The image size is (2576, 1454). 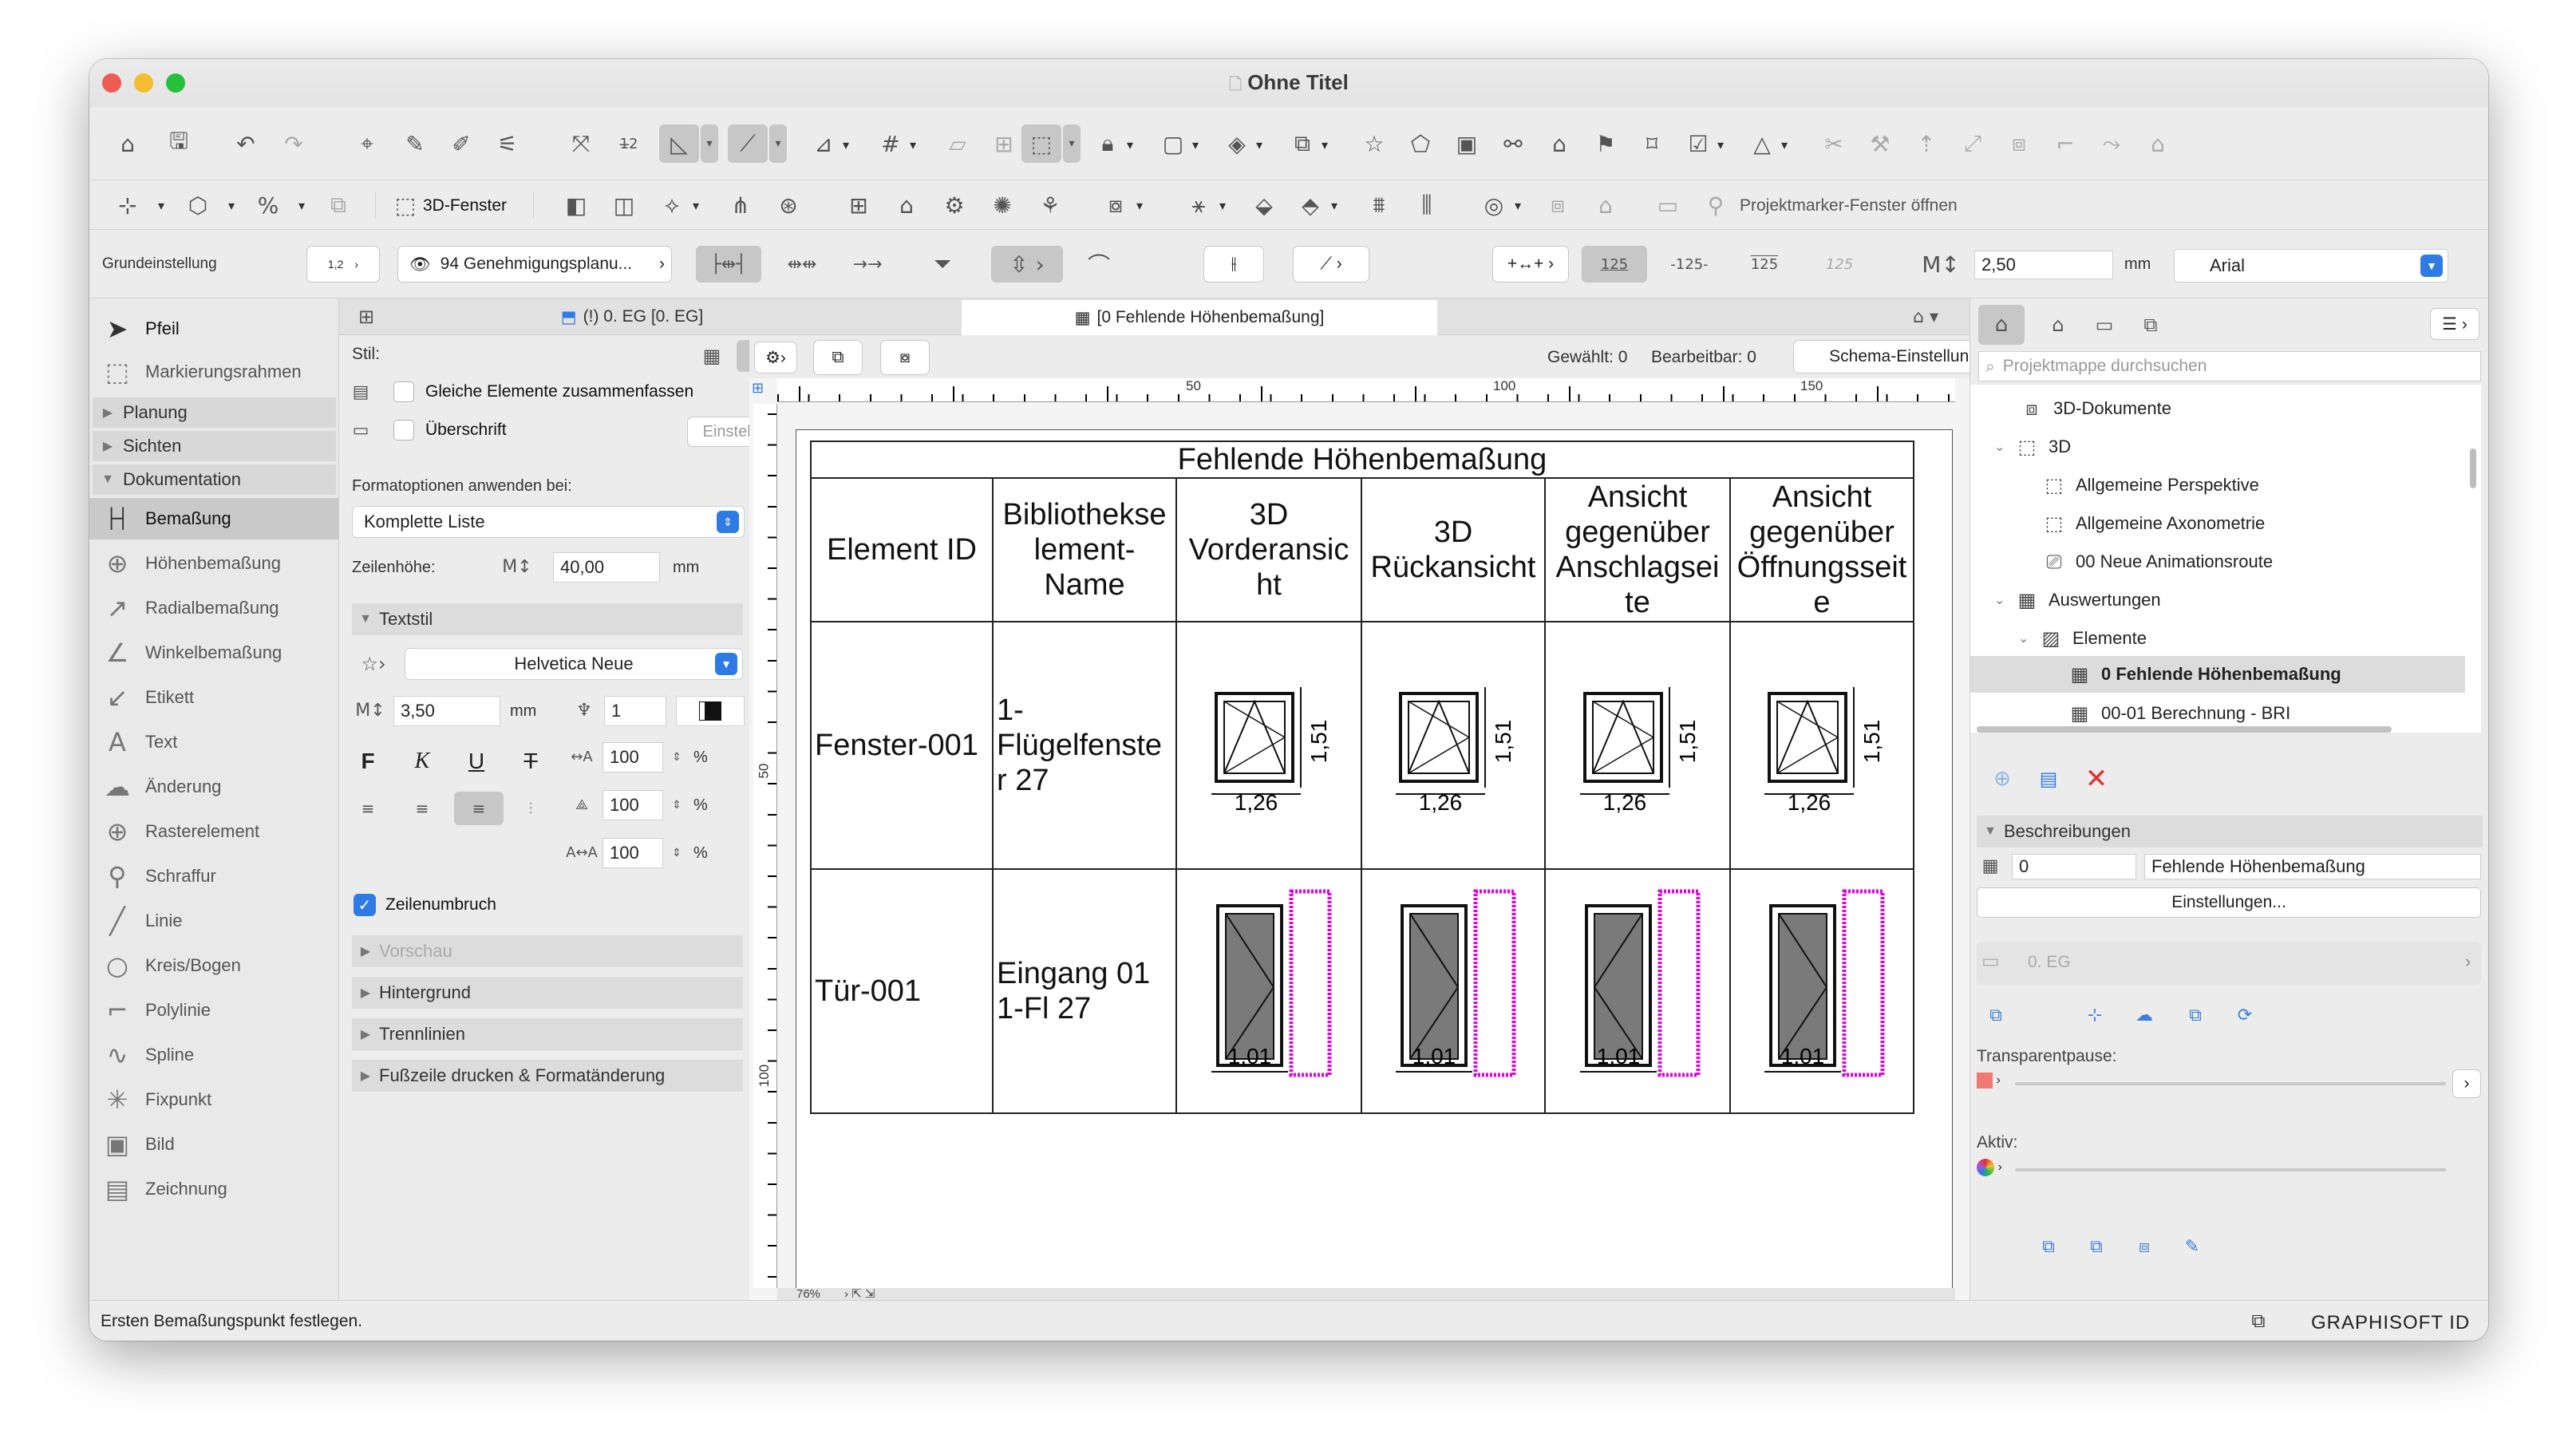 I want to click on selection-box-icon: ⬚, so click(x=1041, y=143).